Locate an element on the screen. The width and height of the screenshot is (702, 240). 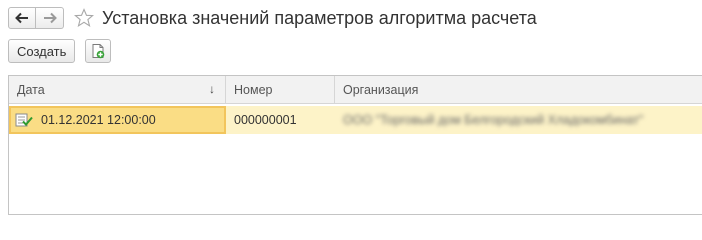
column-header-date: Дата ↓ is located at coordinates (117, 89).